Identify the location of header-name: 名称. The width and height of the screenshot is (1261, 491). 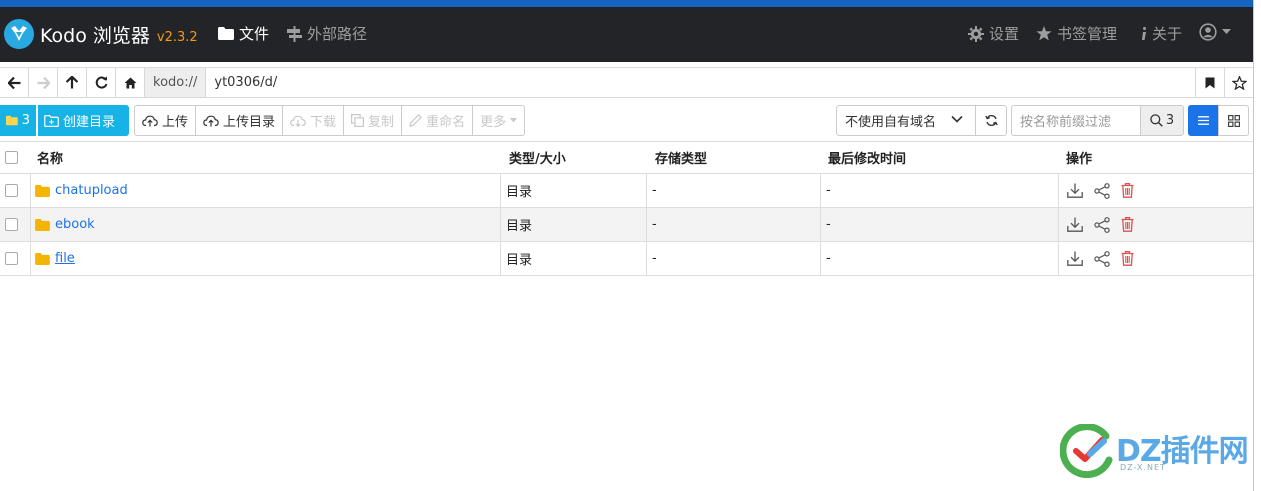
(50, 157).